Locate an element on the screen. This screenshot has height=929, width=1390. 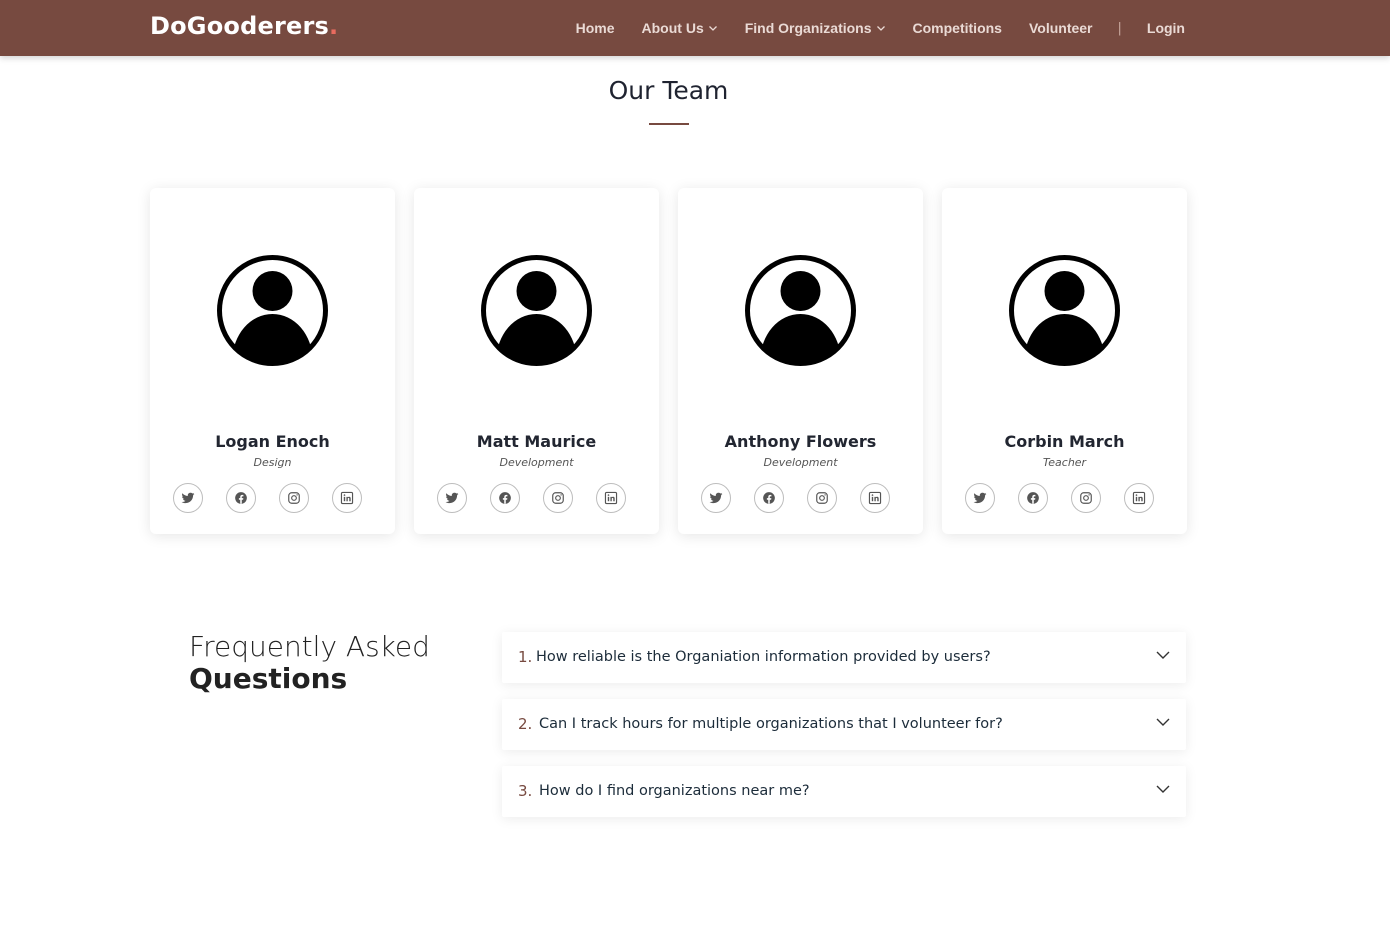
nav-about-us-dropdown: About Us is located at coordinates (680, 28).